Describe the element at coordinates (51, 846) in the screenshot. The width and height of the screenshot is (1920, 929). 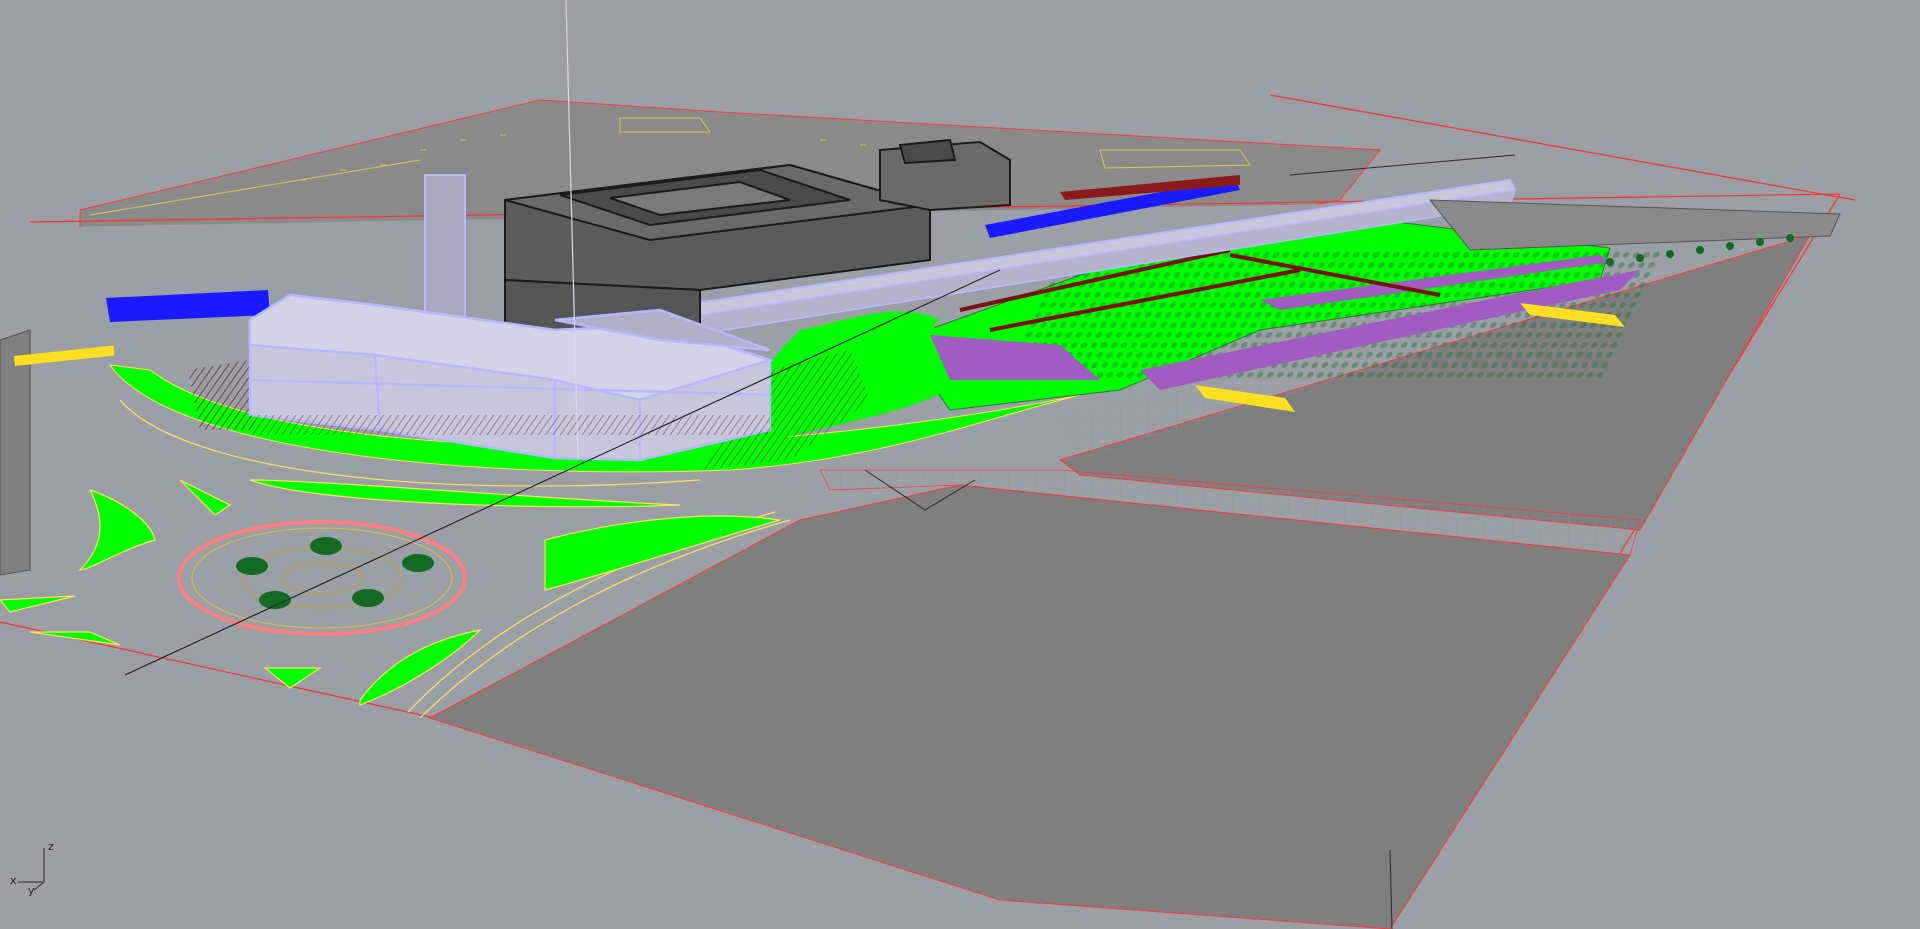
I see `axis-label-z: z` at that location.